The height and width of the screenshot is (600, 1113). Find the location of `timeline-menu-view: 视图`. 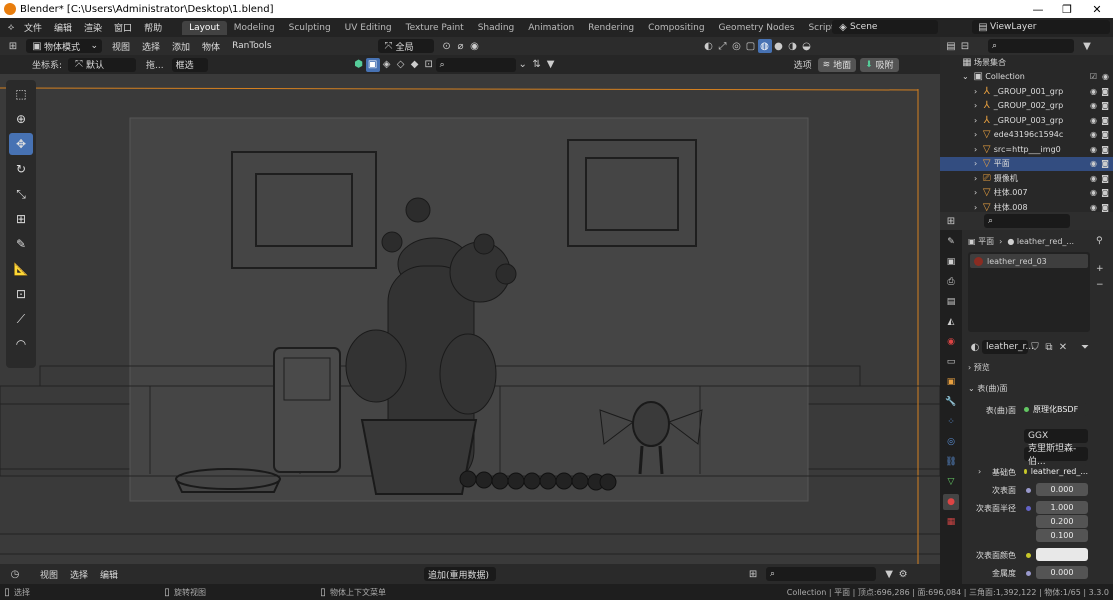

timeline-menu-view: 视图 is located at coordinates (49, 574).